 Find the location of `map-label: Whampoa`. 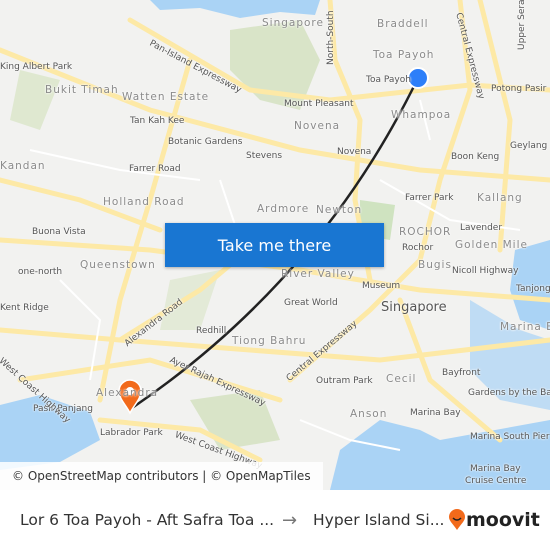

map-label: Whampoa is located at coordinates (421, 115).